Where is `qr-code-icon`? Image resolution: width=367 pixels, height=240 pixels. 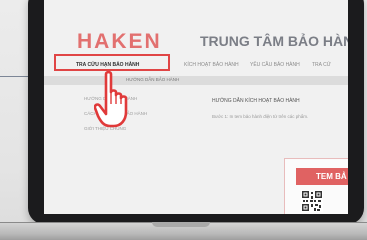 qr-code-icon is located at coordinates (312, 201).